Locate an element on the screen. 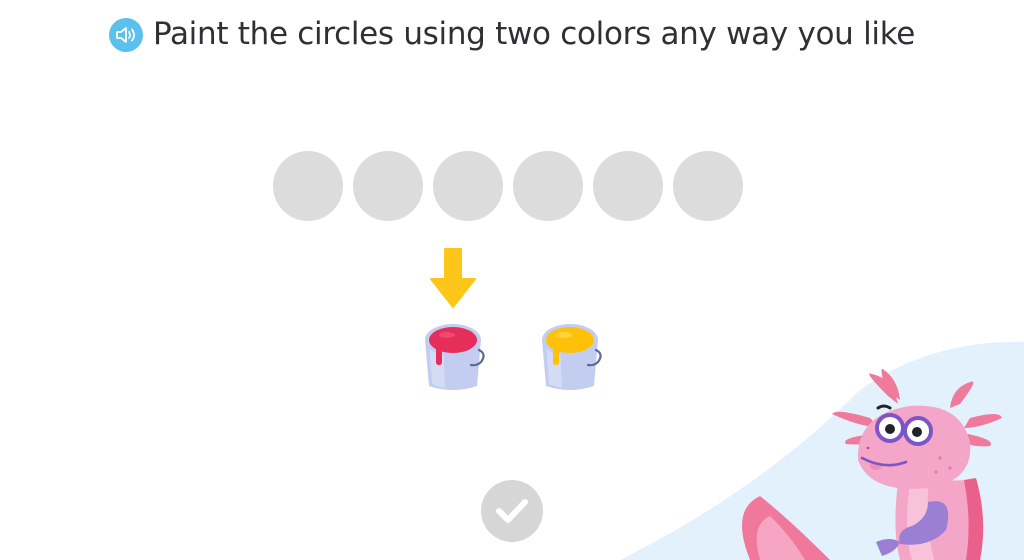 Image resolution: width=1024 pixels, height=560 pixels. speaker-icon is located at coordinates (125, 35).